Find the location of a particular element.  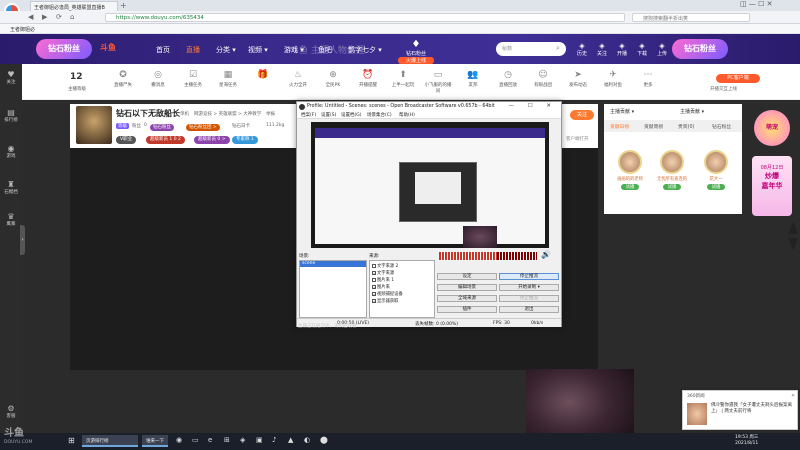

browser-tab: 王者御姐必逢局_英雄联盟直播B is located at coordinates (74, 6).